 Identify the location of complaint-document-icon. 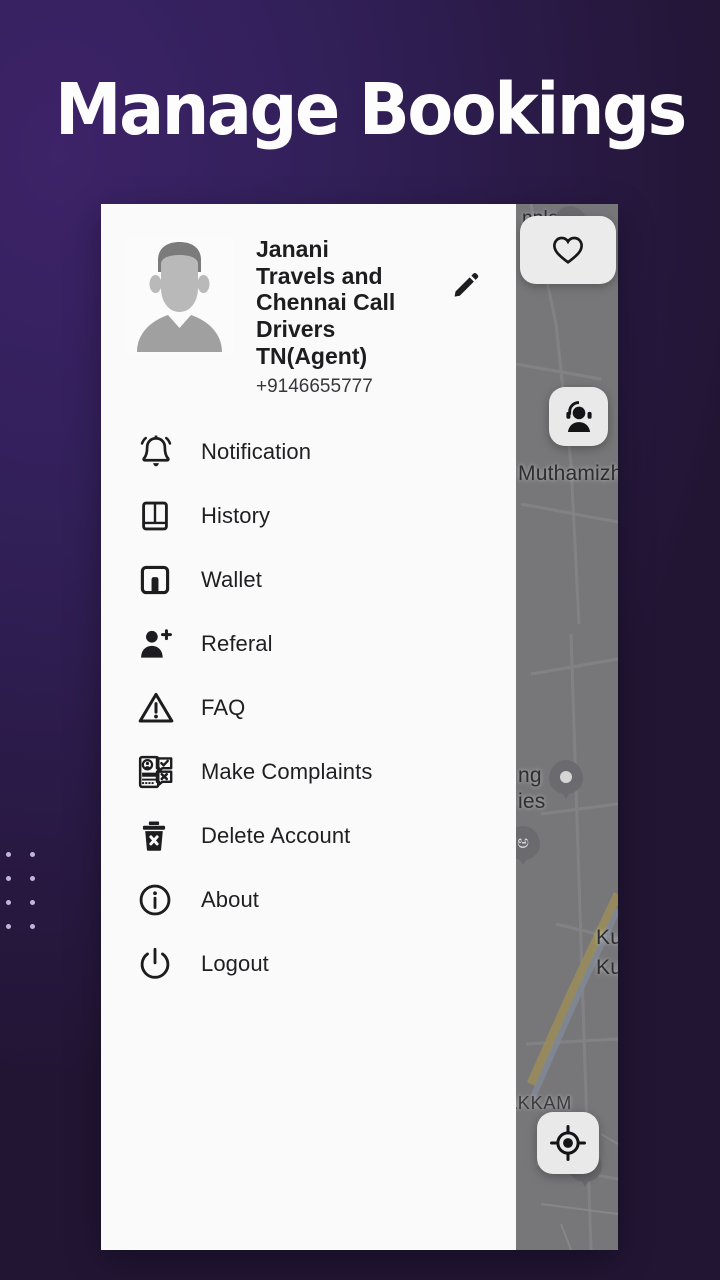
(158, 772).